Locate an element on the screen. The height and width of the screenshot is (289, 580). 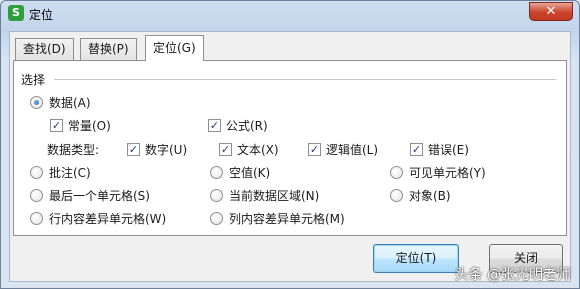
option-visible-cells: 可见单元格(Y) is located at coordinates (438, 172).